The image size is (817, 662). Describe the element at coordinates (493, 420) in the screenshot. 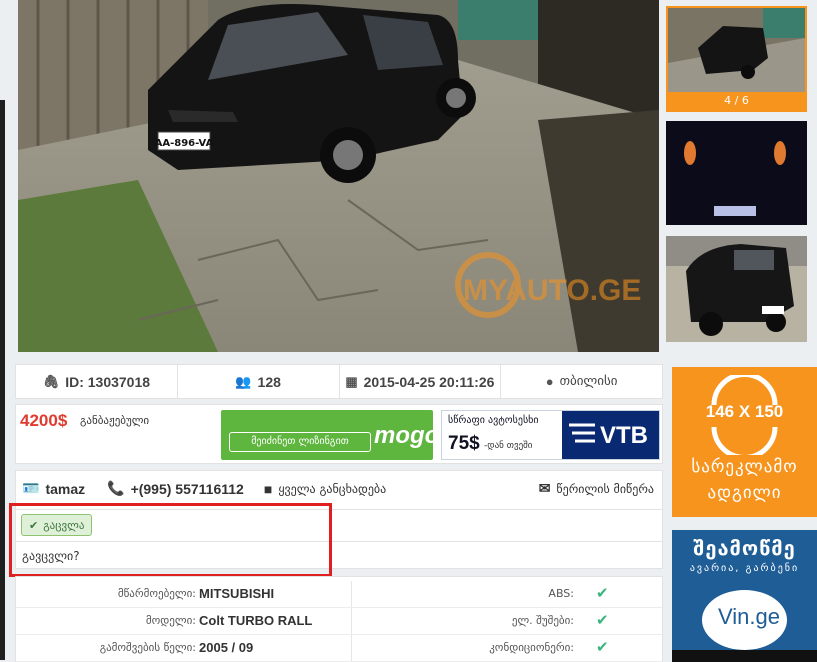

I see `vtb-title: სწრაფი ავტოსესხი` at that location.